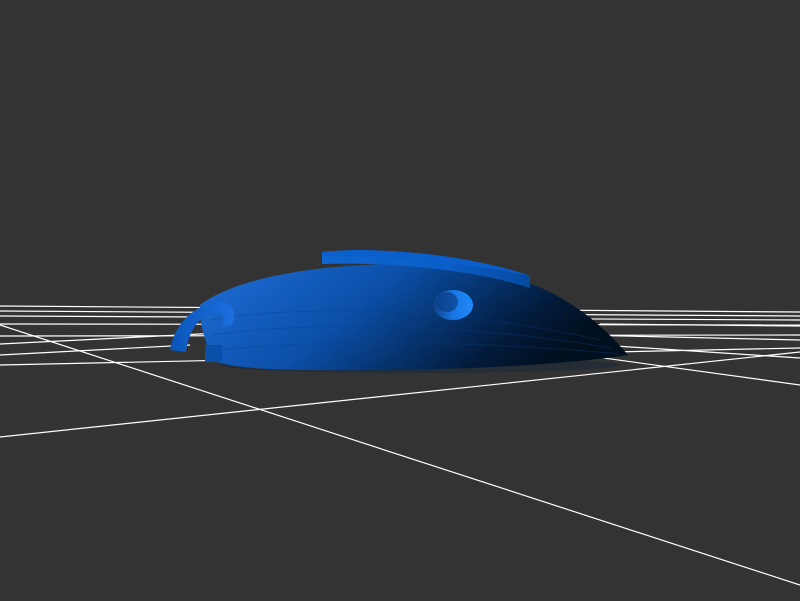  Describe the element at coordinates (95, 350) in the screenshot. I see `grid-line` at that location.